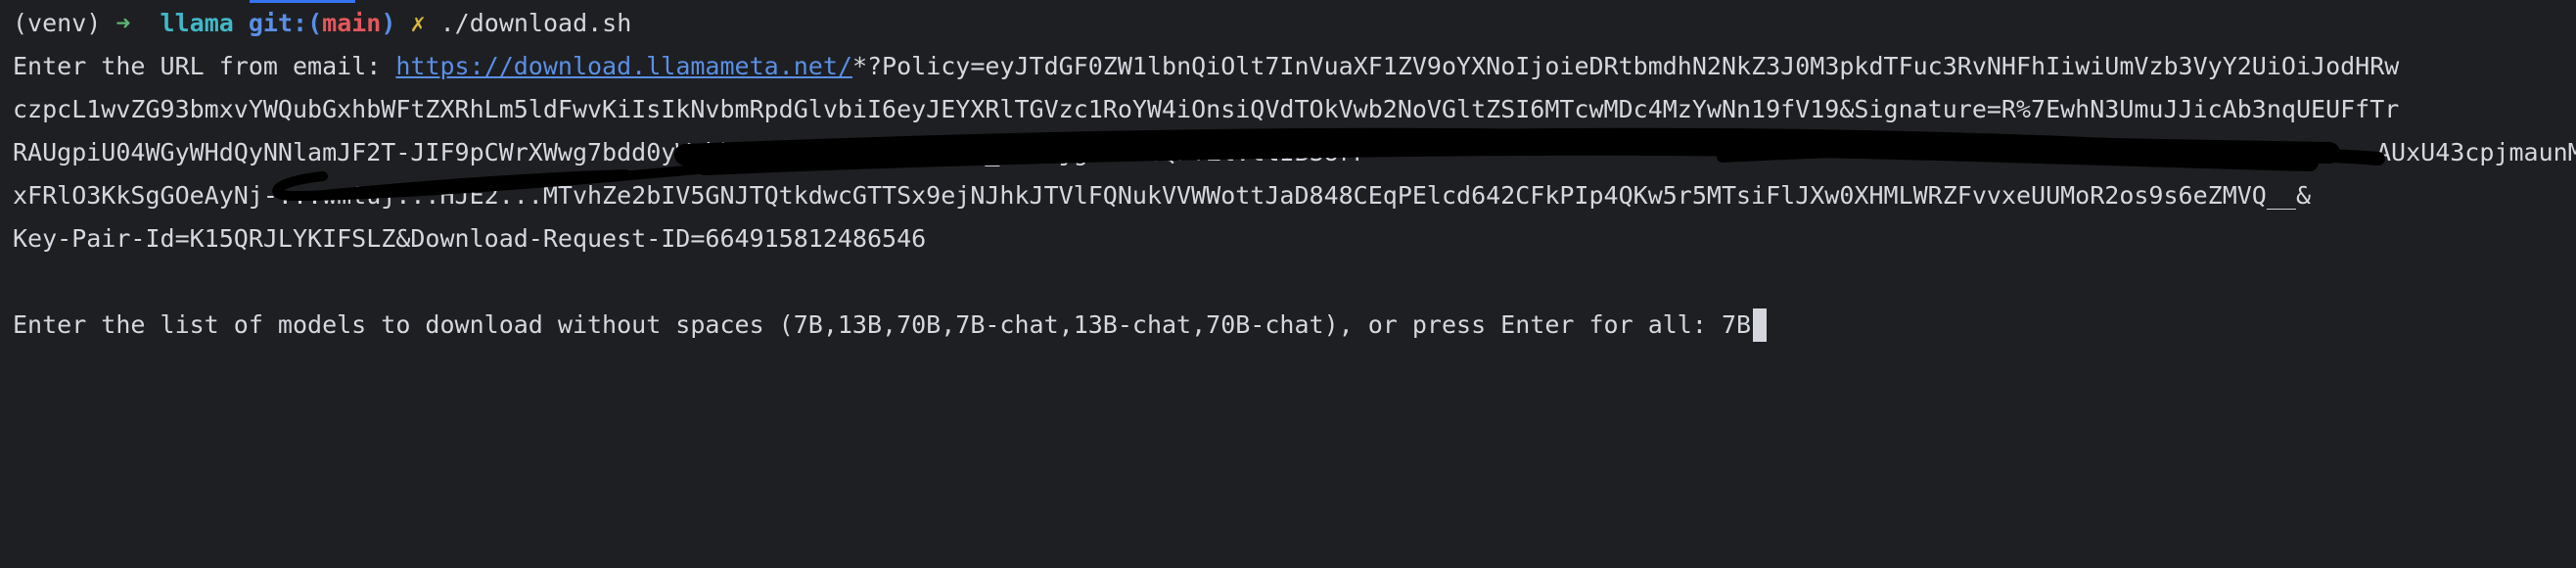 This screenshot has width=2576, height=568. What do you see at coordinates (1761, 325) in the screenshot?
I see `terminal-cursor` at bounding box center [1761, 325].